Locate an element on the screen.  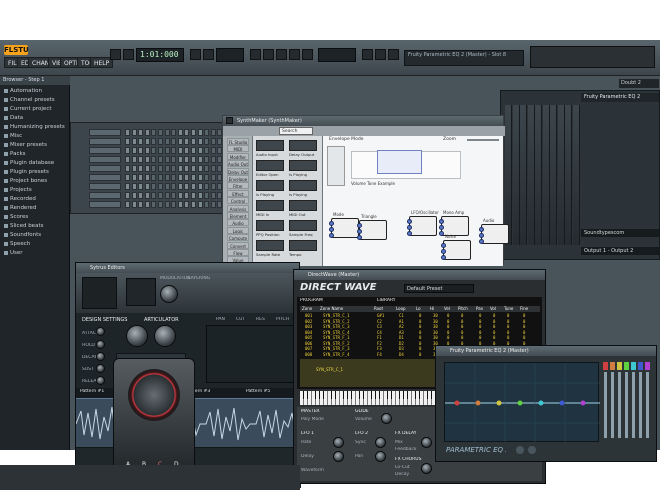
metronome-button is located at coordinates (268, 54).